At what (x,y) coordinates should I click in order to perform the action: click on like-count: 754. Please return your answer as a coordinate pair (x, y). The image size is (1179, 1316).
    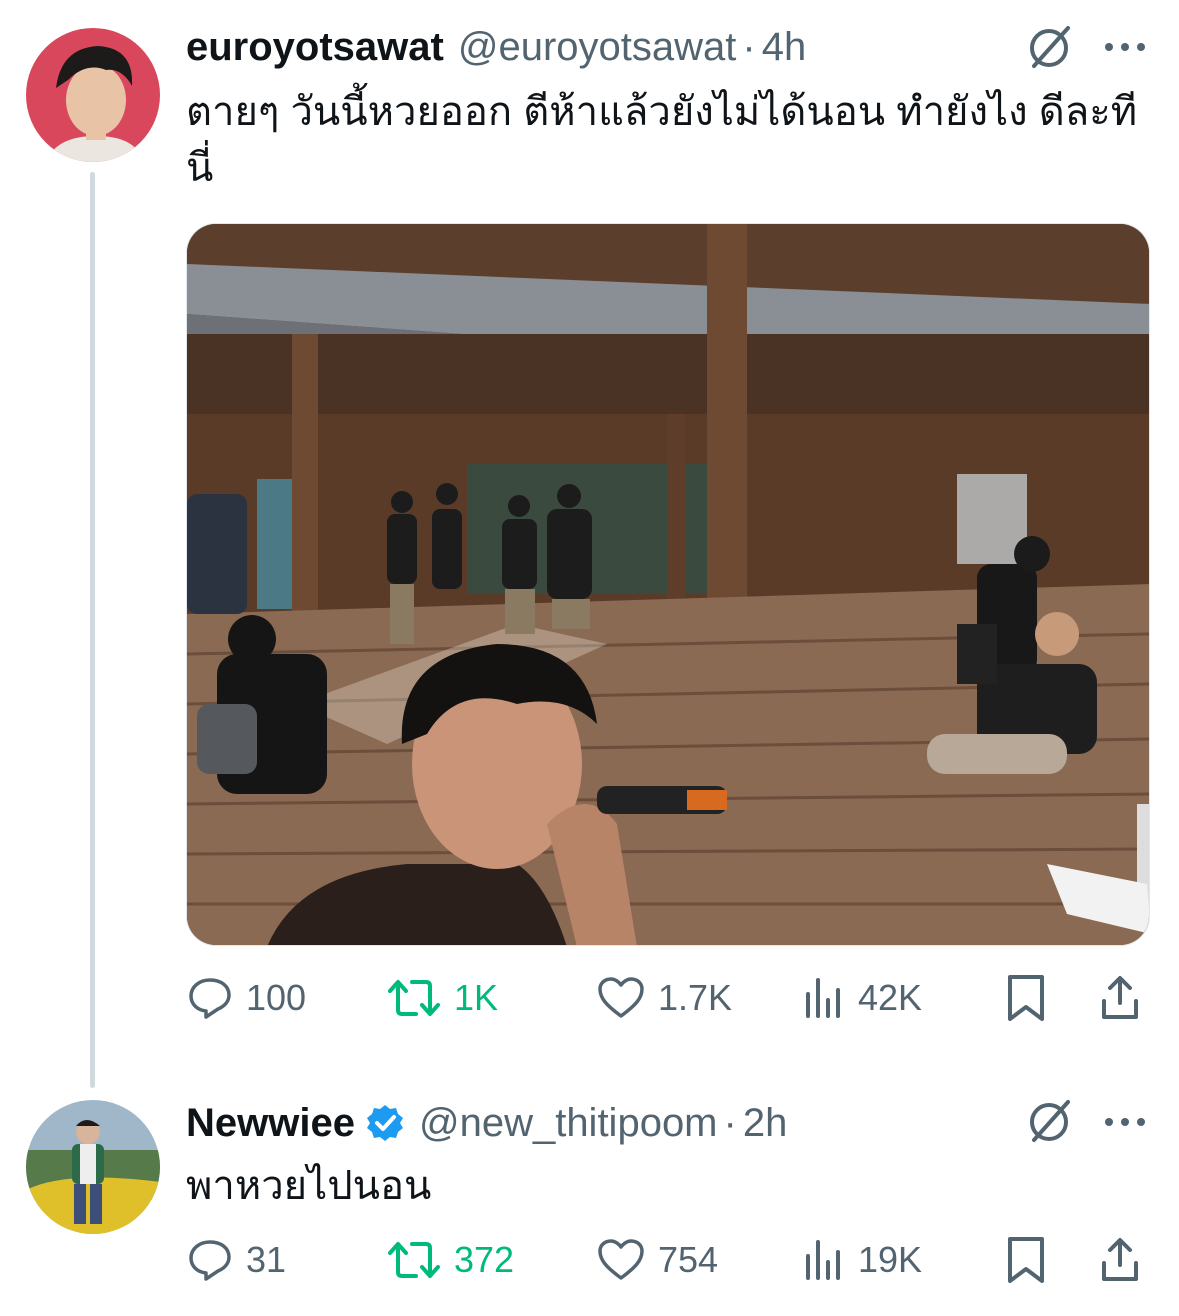
    Looking at the image, I should click on (688, 1259).